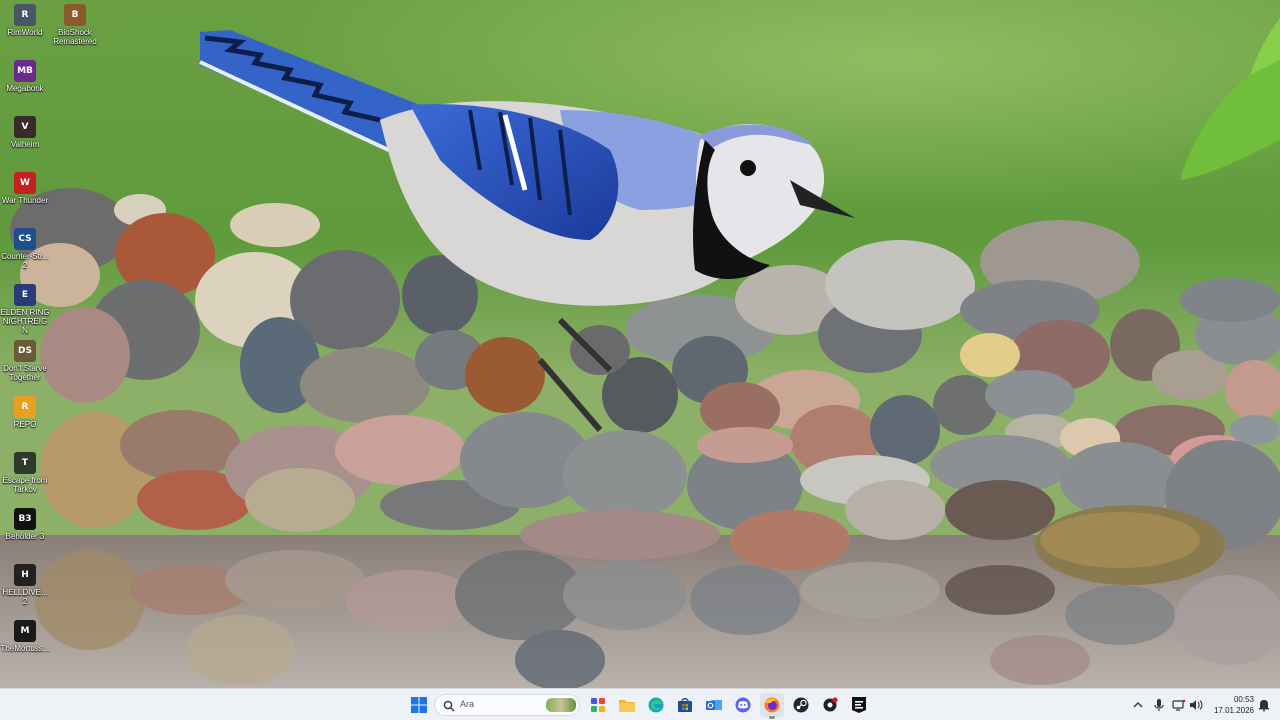 The image size is (1280, 720). I want to click on desktop-icon-bioshock: B BioShock Remastered, so click(75, 25).